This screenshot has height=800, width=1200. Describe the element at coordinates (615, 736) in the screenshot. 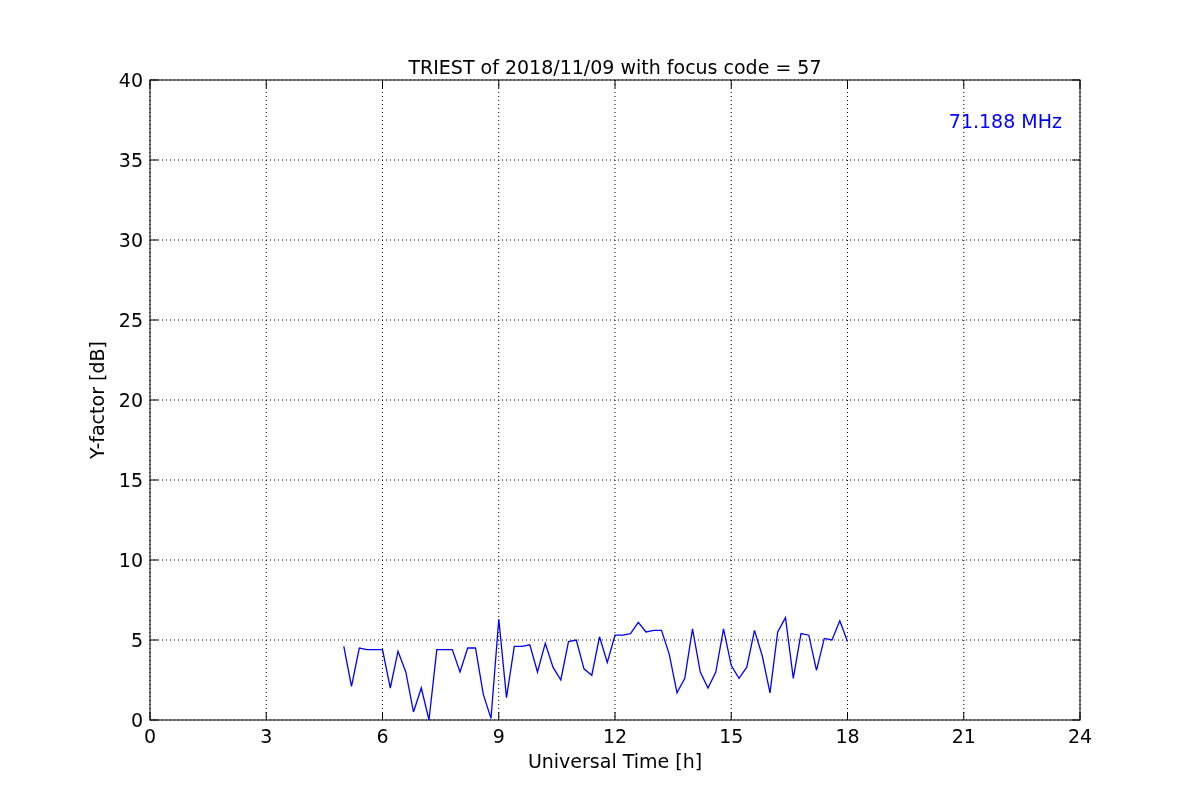

I see `tick-label: 12` at that location.